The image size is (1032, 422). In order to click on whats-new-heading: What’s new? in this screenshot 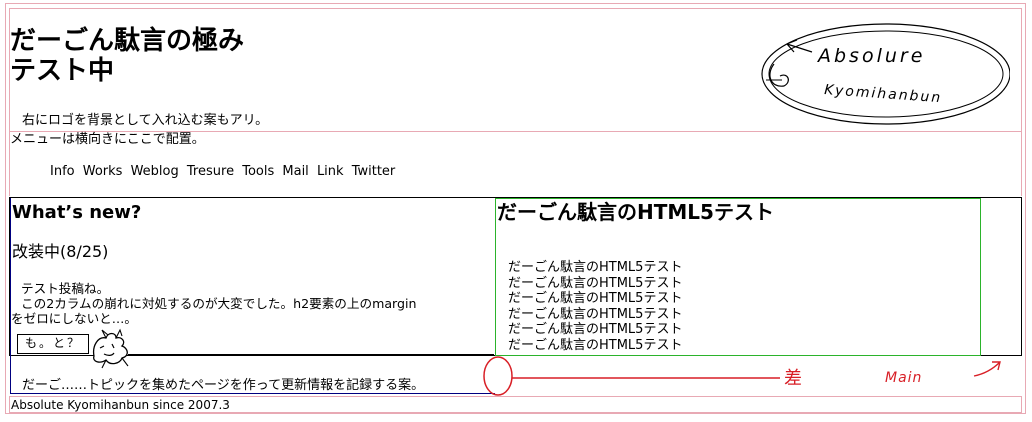, I will do `click(77, 212)`.